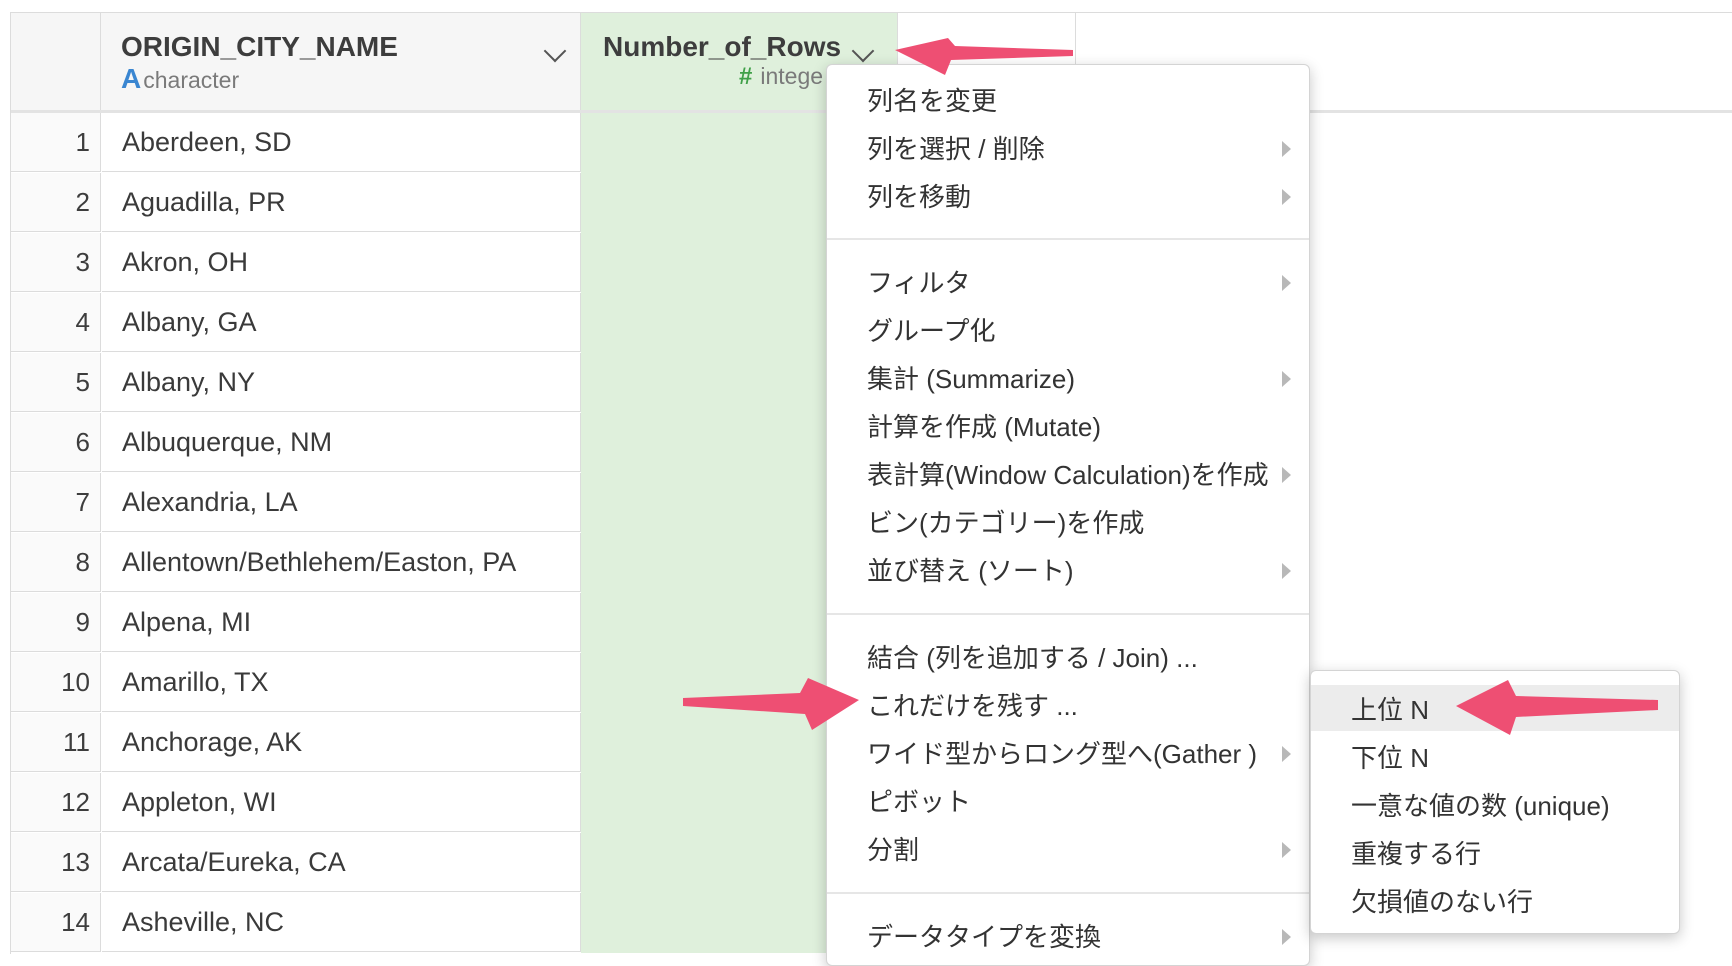 This screenshot has height=966, width=1732. I want to click on row-number: 9, so click(56, 622).